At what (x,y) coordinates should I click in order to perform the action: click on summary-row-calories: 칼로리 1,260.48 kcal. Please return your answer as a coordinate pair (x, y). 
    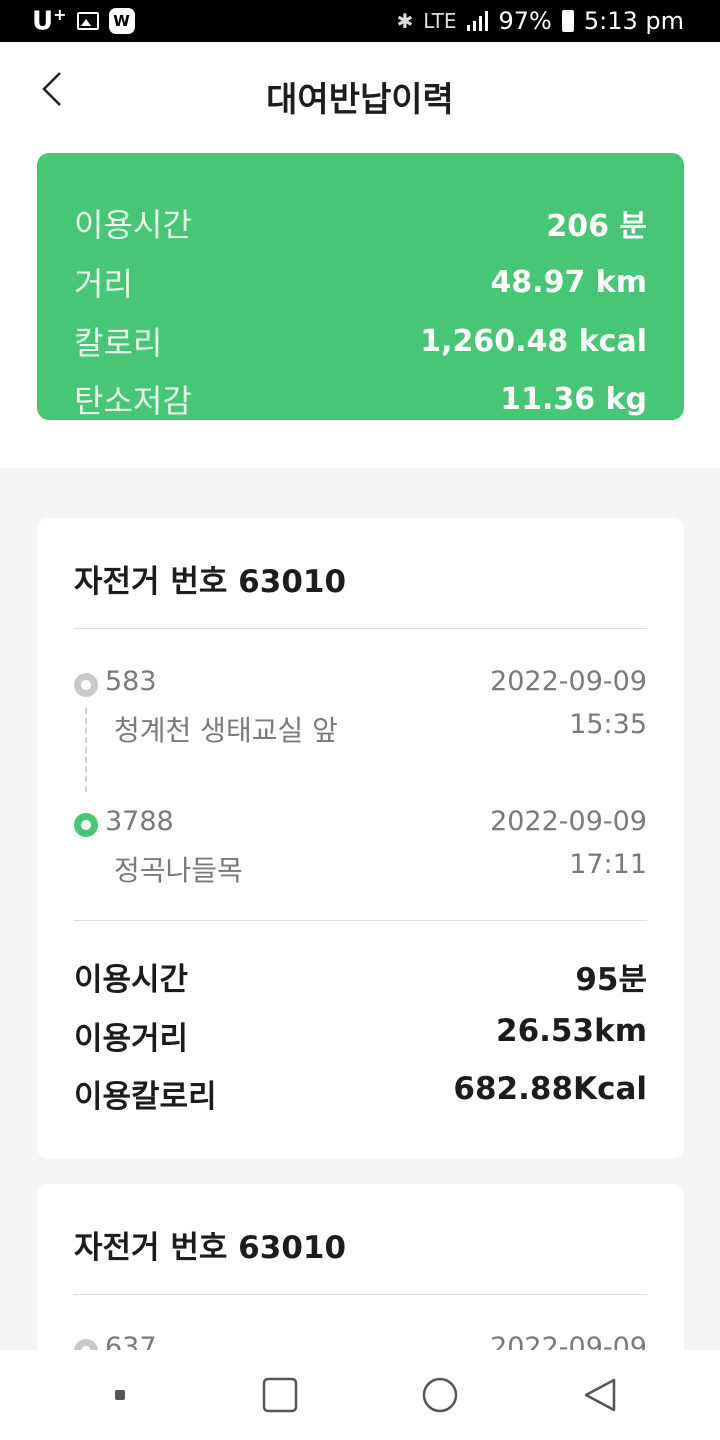
    Looking at the image, I should click on (360, 343).